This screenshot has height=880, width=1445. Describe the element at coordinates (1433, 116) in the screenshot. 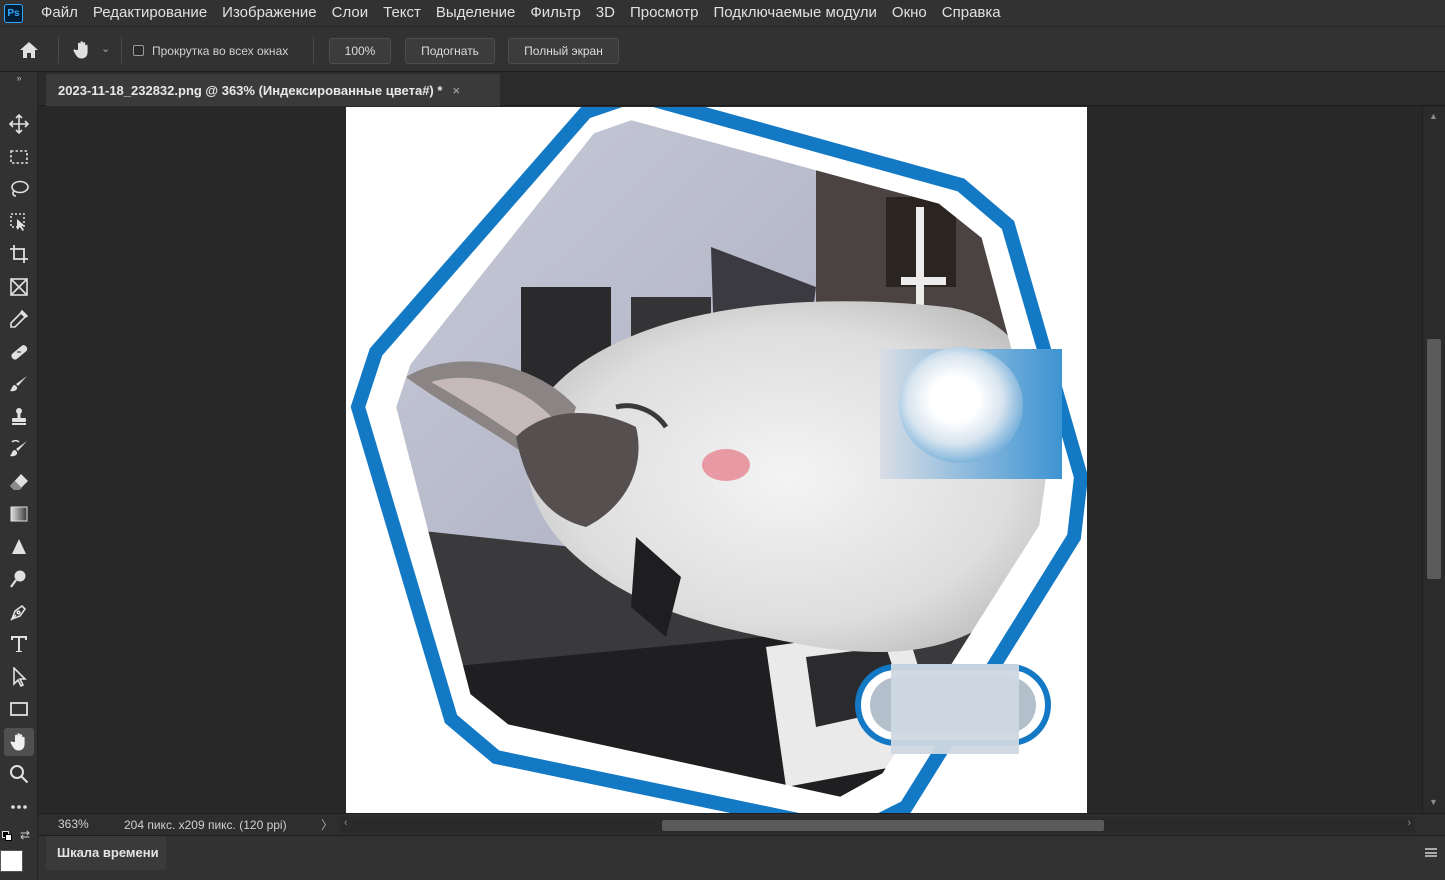

I see `scroll-up-icon: ▲` at that location.